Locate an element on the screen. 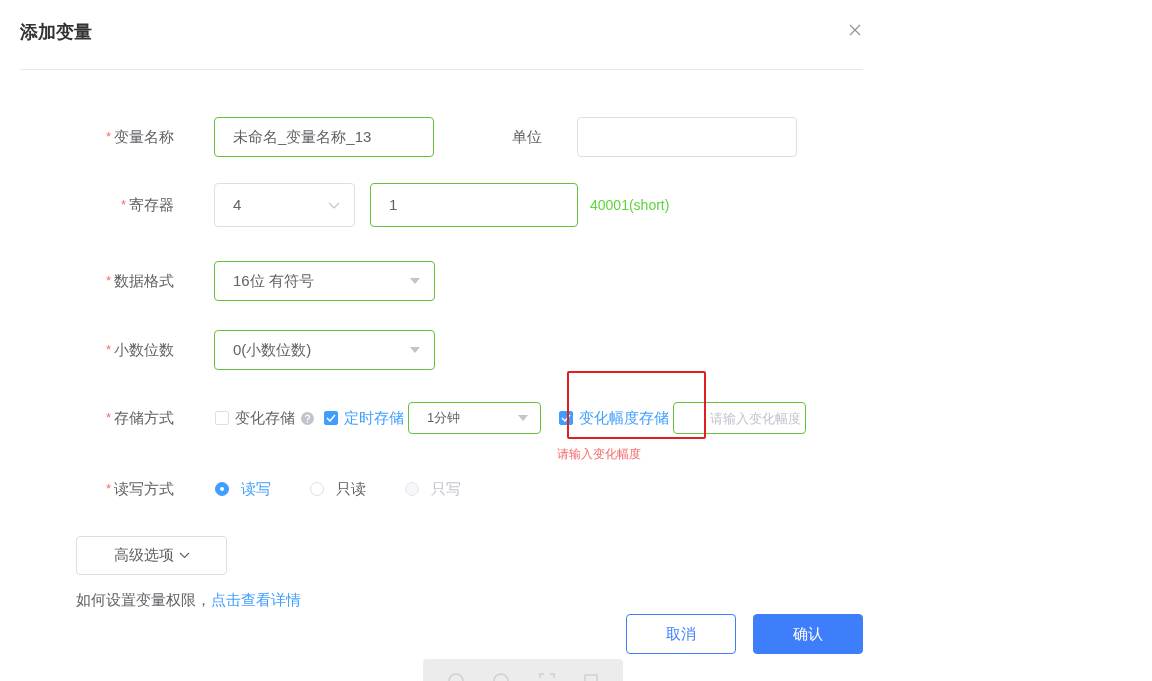 This screenshot has width=1152, height=681. field-label: 存储方式 is located at coordinates (144, 417).